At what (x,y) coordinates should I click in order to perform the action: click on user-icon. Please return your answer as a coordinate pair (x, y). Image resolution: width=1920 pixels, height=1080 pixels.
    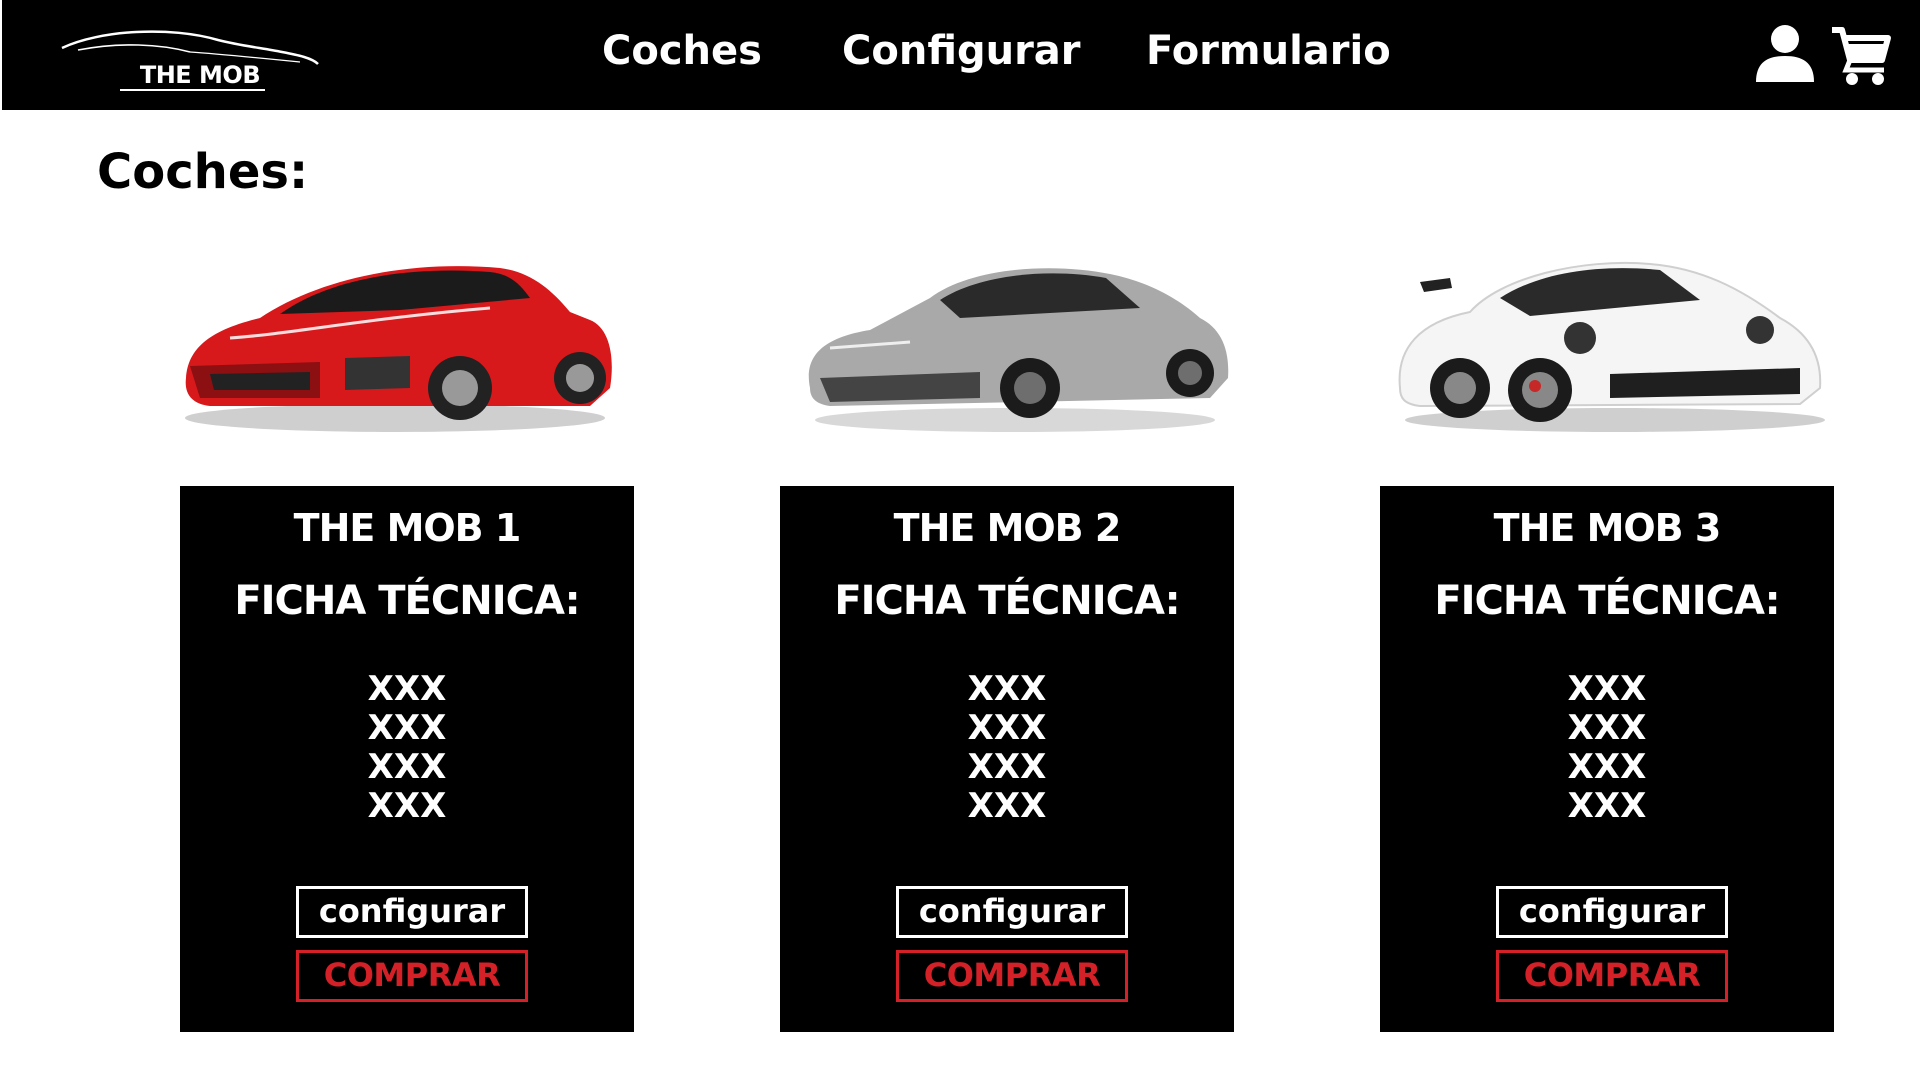
    Looking at the image, I should click on (1785, 53).